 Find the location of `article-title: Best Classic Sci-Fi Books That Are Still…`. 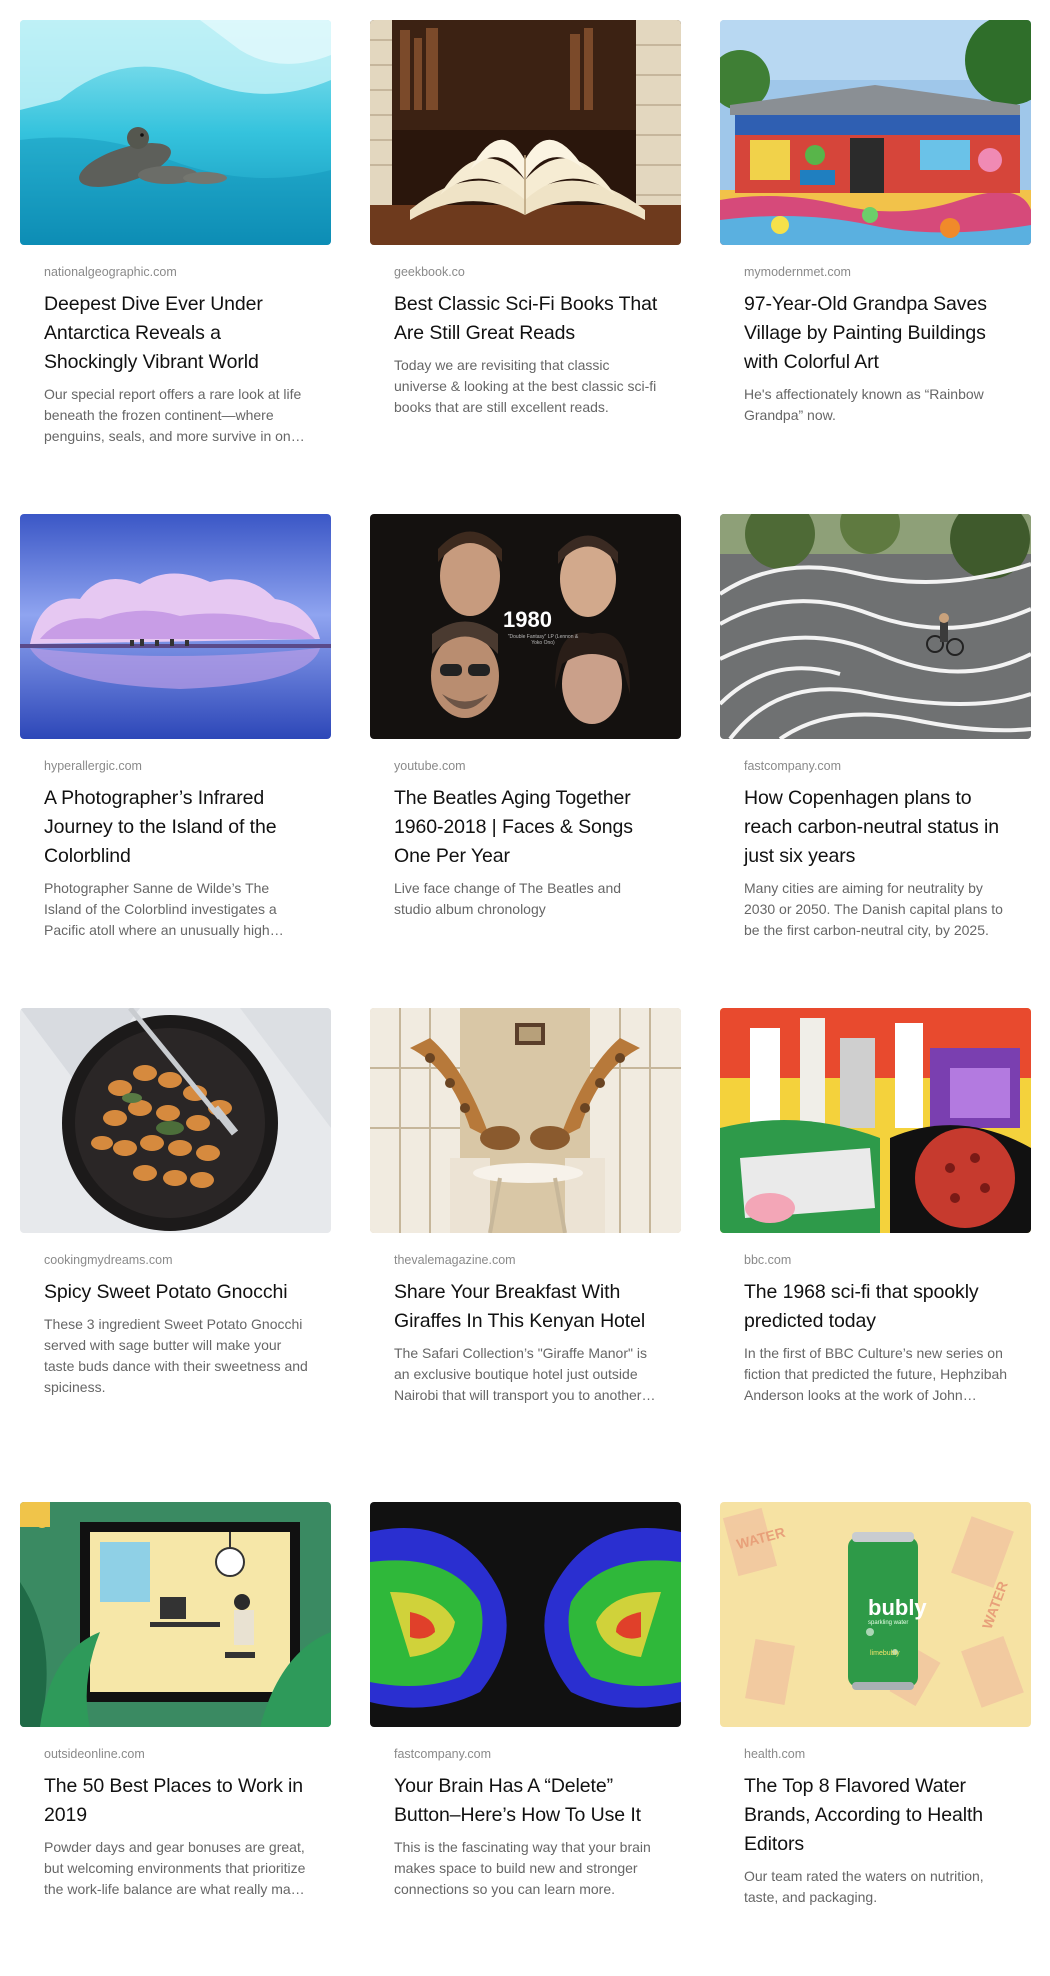

article-title: Best Classic Sci-Fi Books That Are Still… is located at coordinates (526, 319).